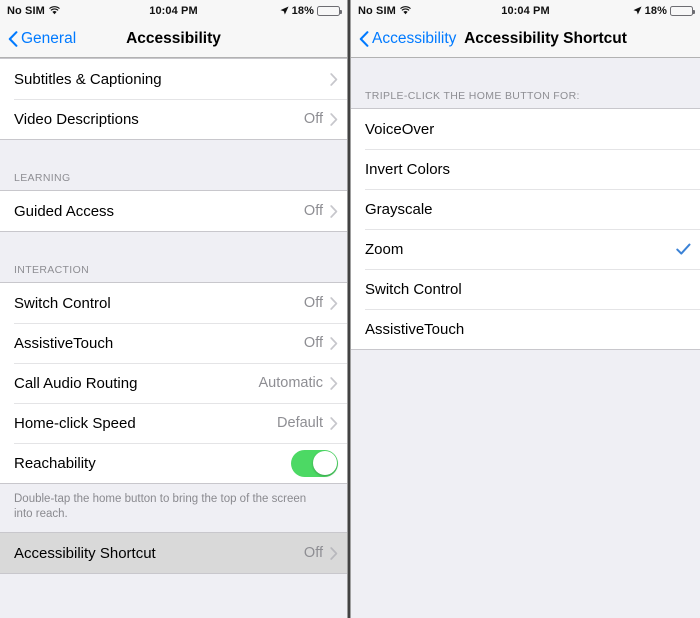  Describe the element at coordinates (173, 79) in the screenshot. I see `row-subtitles-captioning: Subtitles & Captioning` at that location.